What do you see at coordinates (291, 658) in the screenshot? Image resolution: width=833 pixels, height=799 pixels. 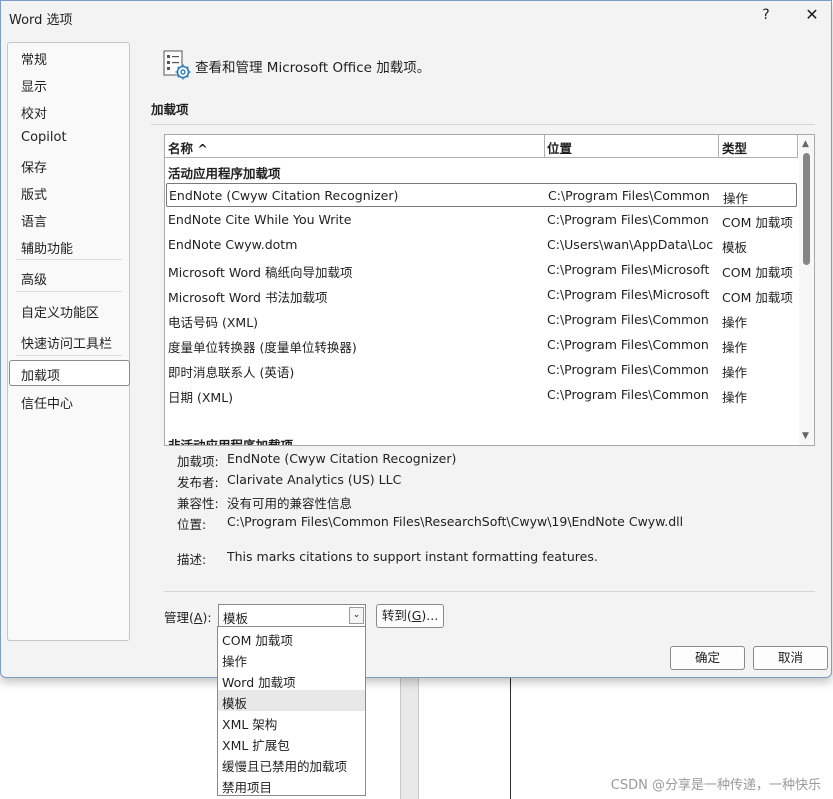 I see `dropdown-option: 操作` at bounding box center [291, 658].